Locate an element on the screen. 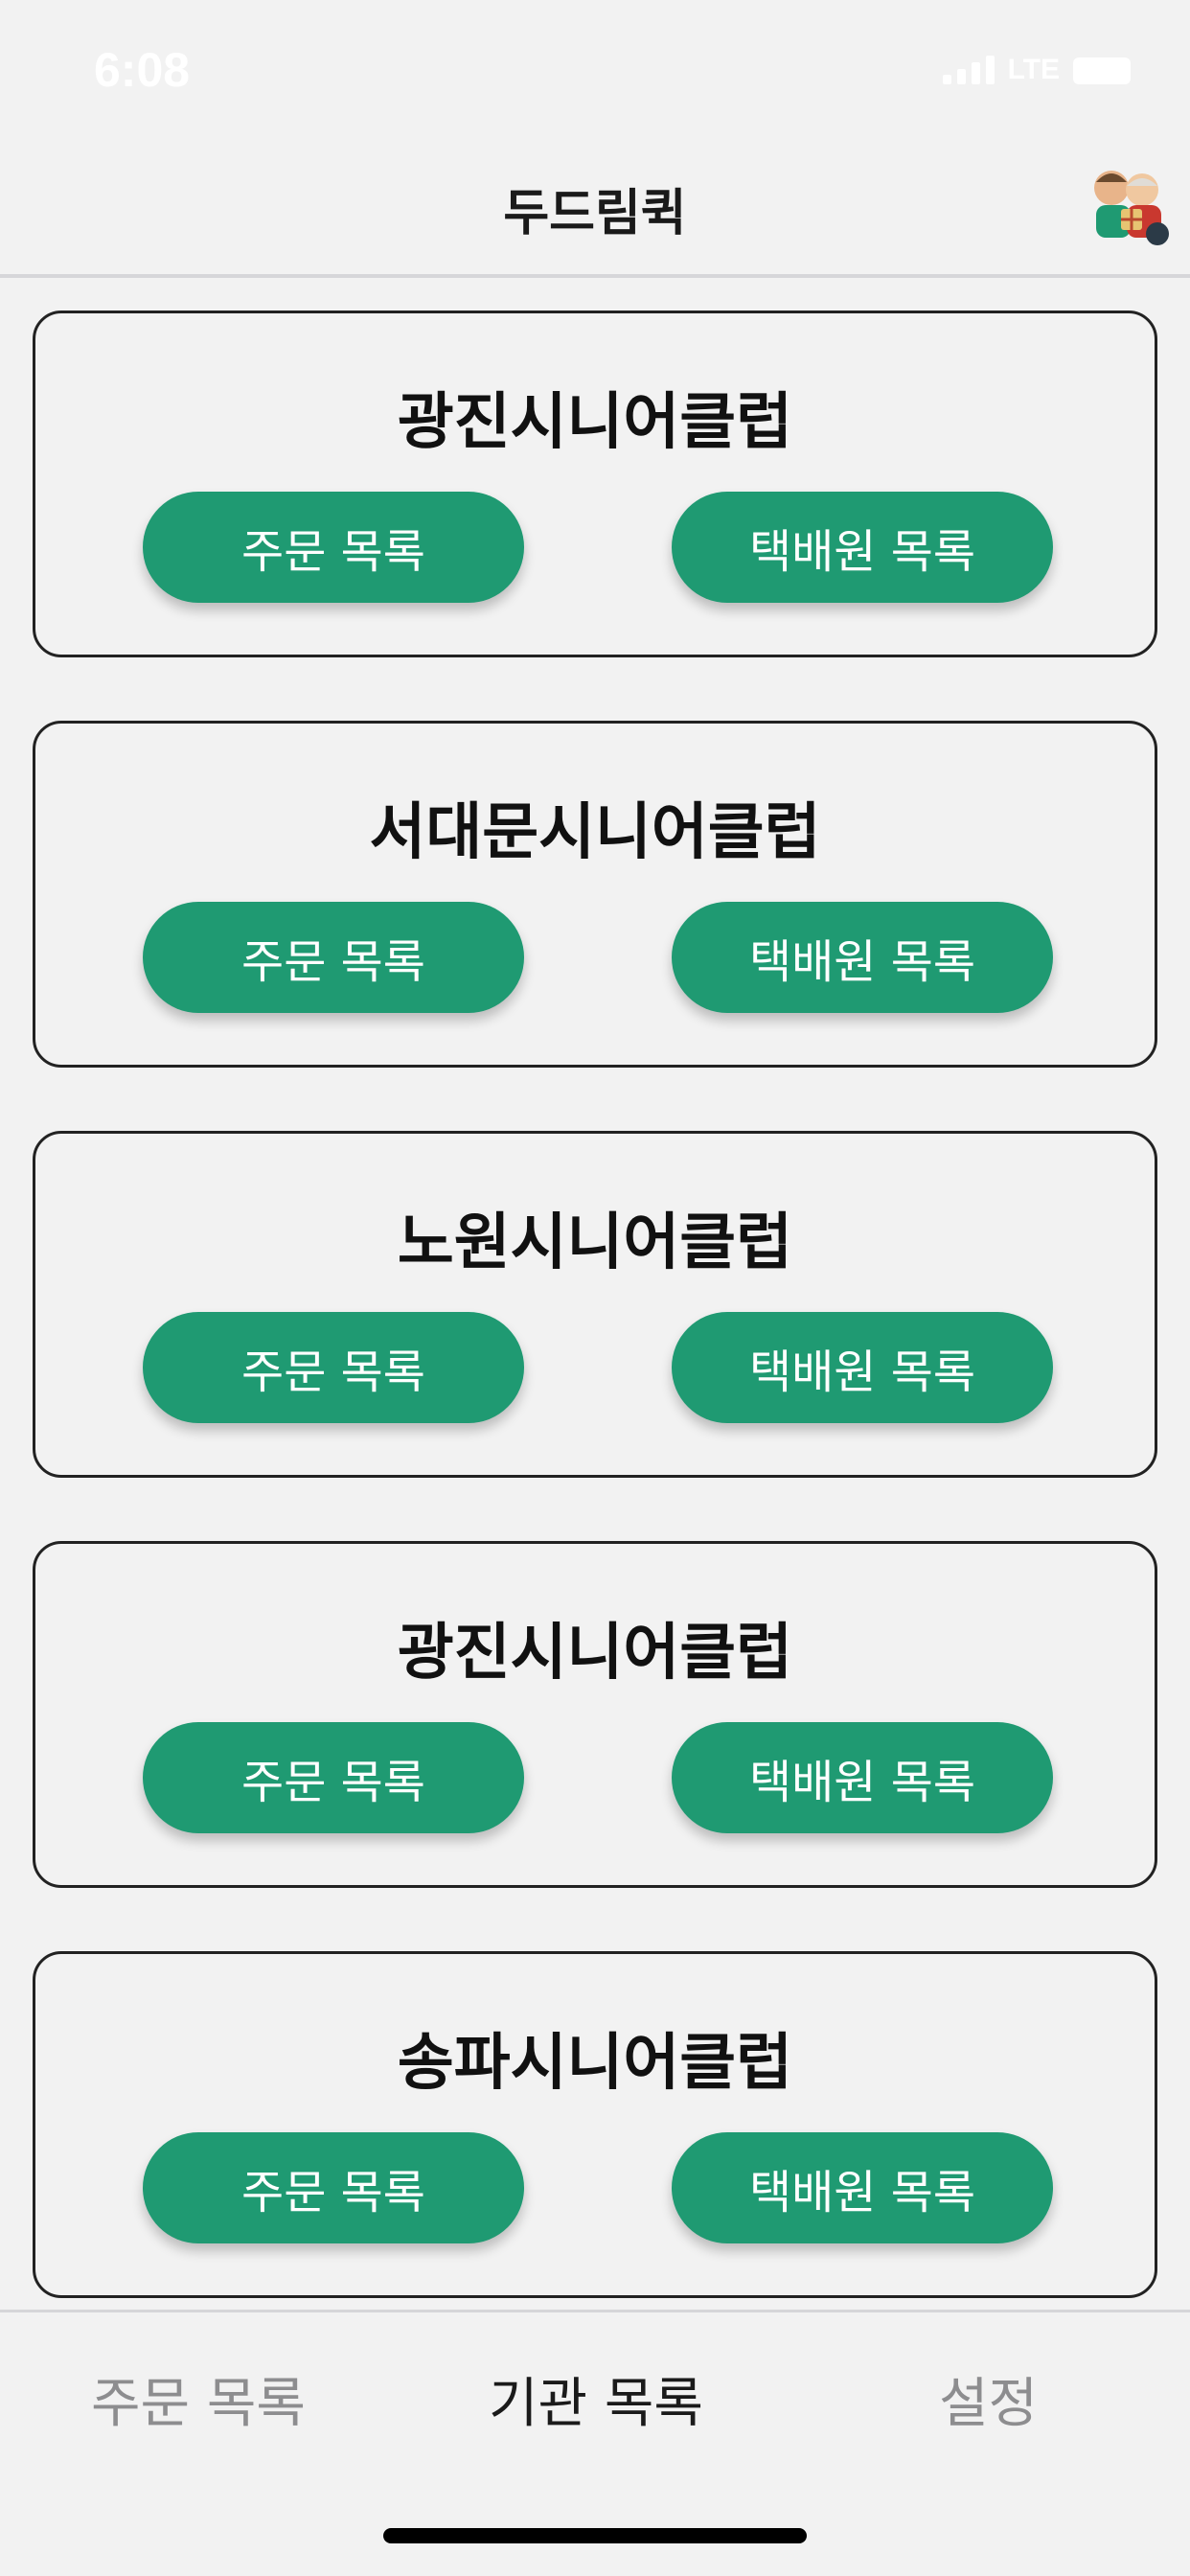 The width and height of the screenshot is (1190, 2576). tab-agency-list: 기관 목록 is located at coordinates (596, 2399).